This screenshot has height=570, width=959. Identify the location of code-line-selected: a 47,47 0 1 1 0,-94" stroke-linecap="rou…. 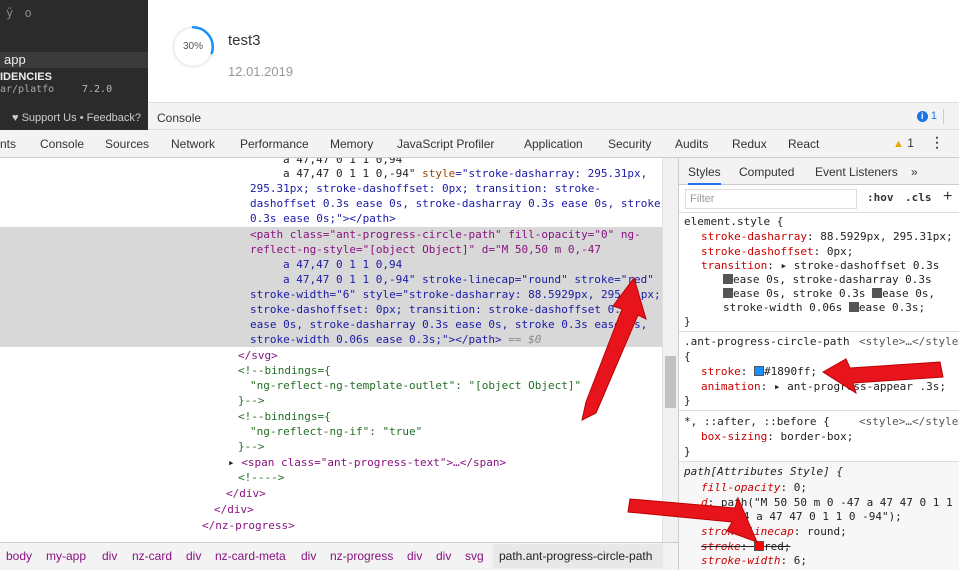
(468, 279).